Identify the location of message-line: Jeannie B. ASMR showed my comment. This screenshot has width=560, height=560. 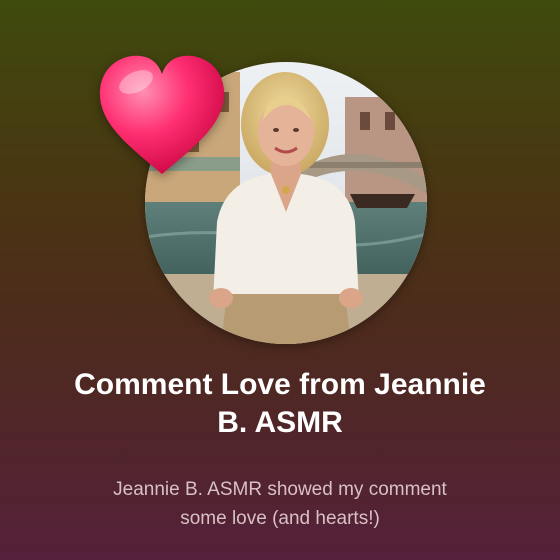
(280, 489).